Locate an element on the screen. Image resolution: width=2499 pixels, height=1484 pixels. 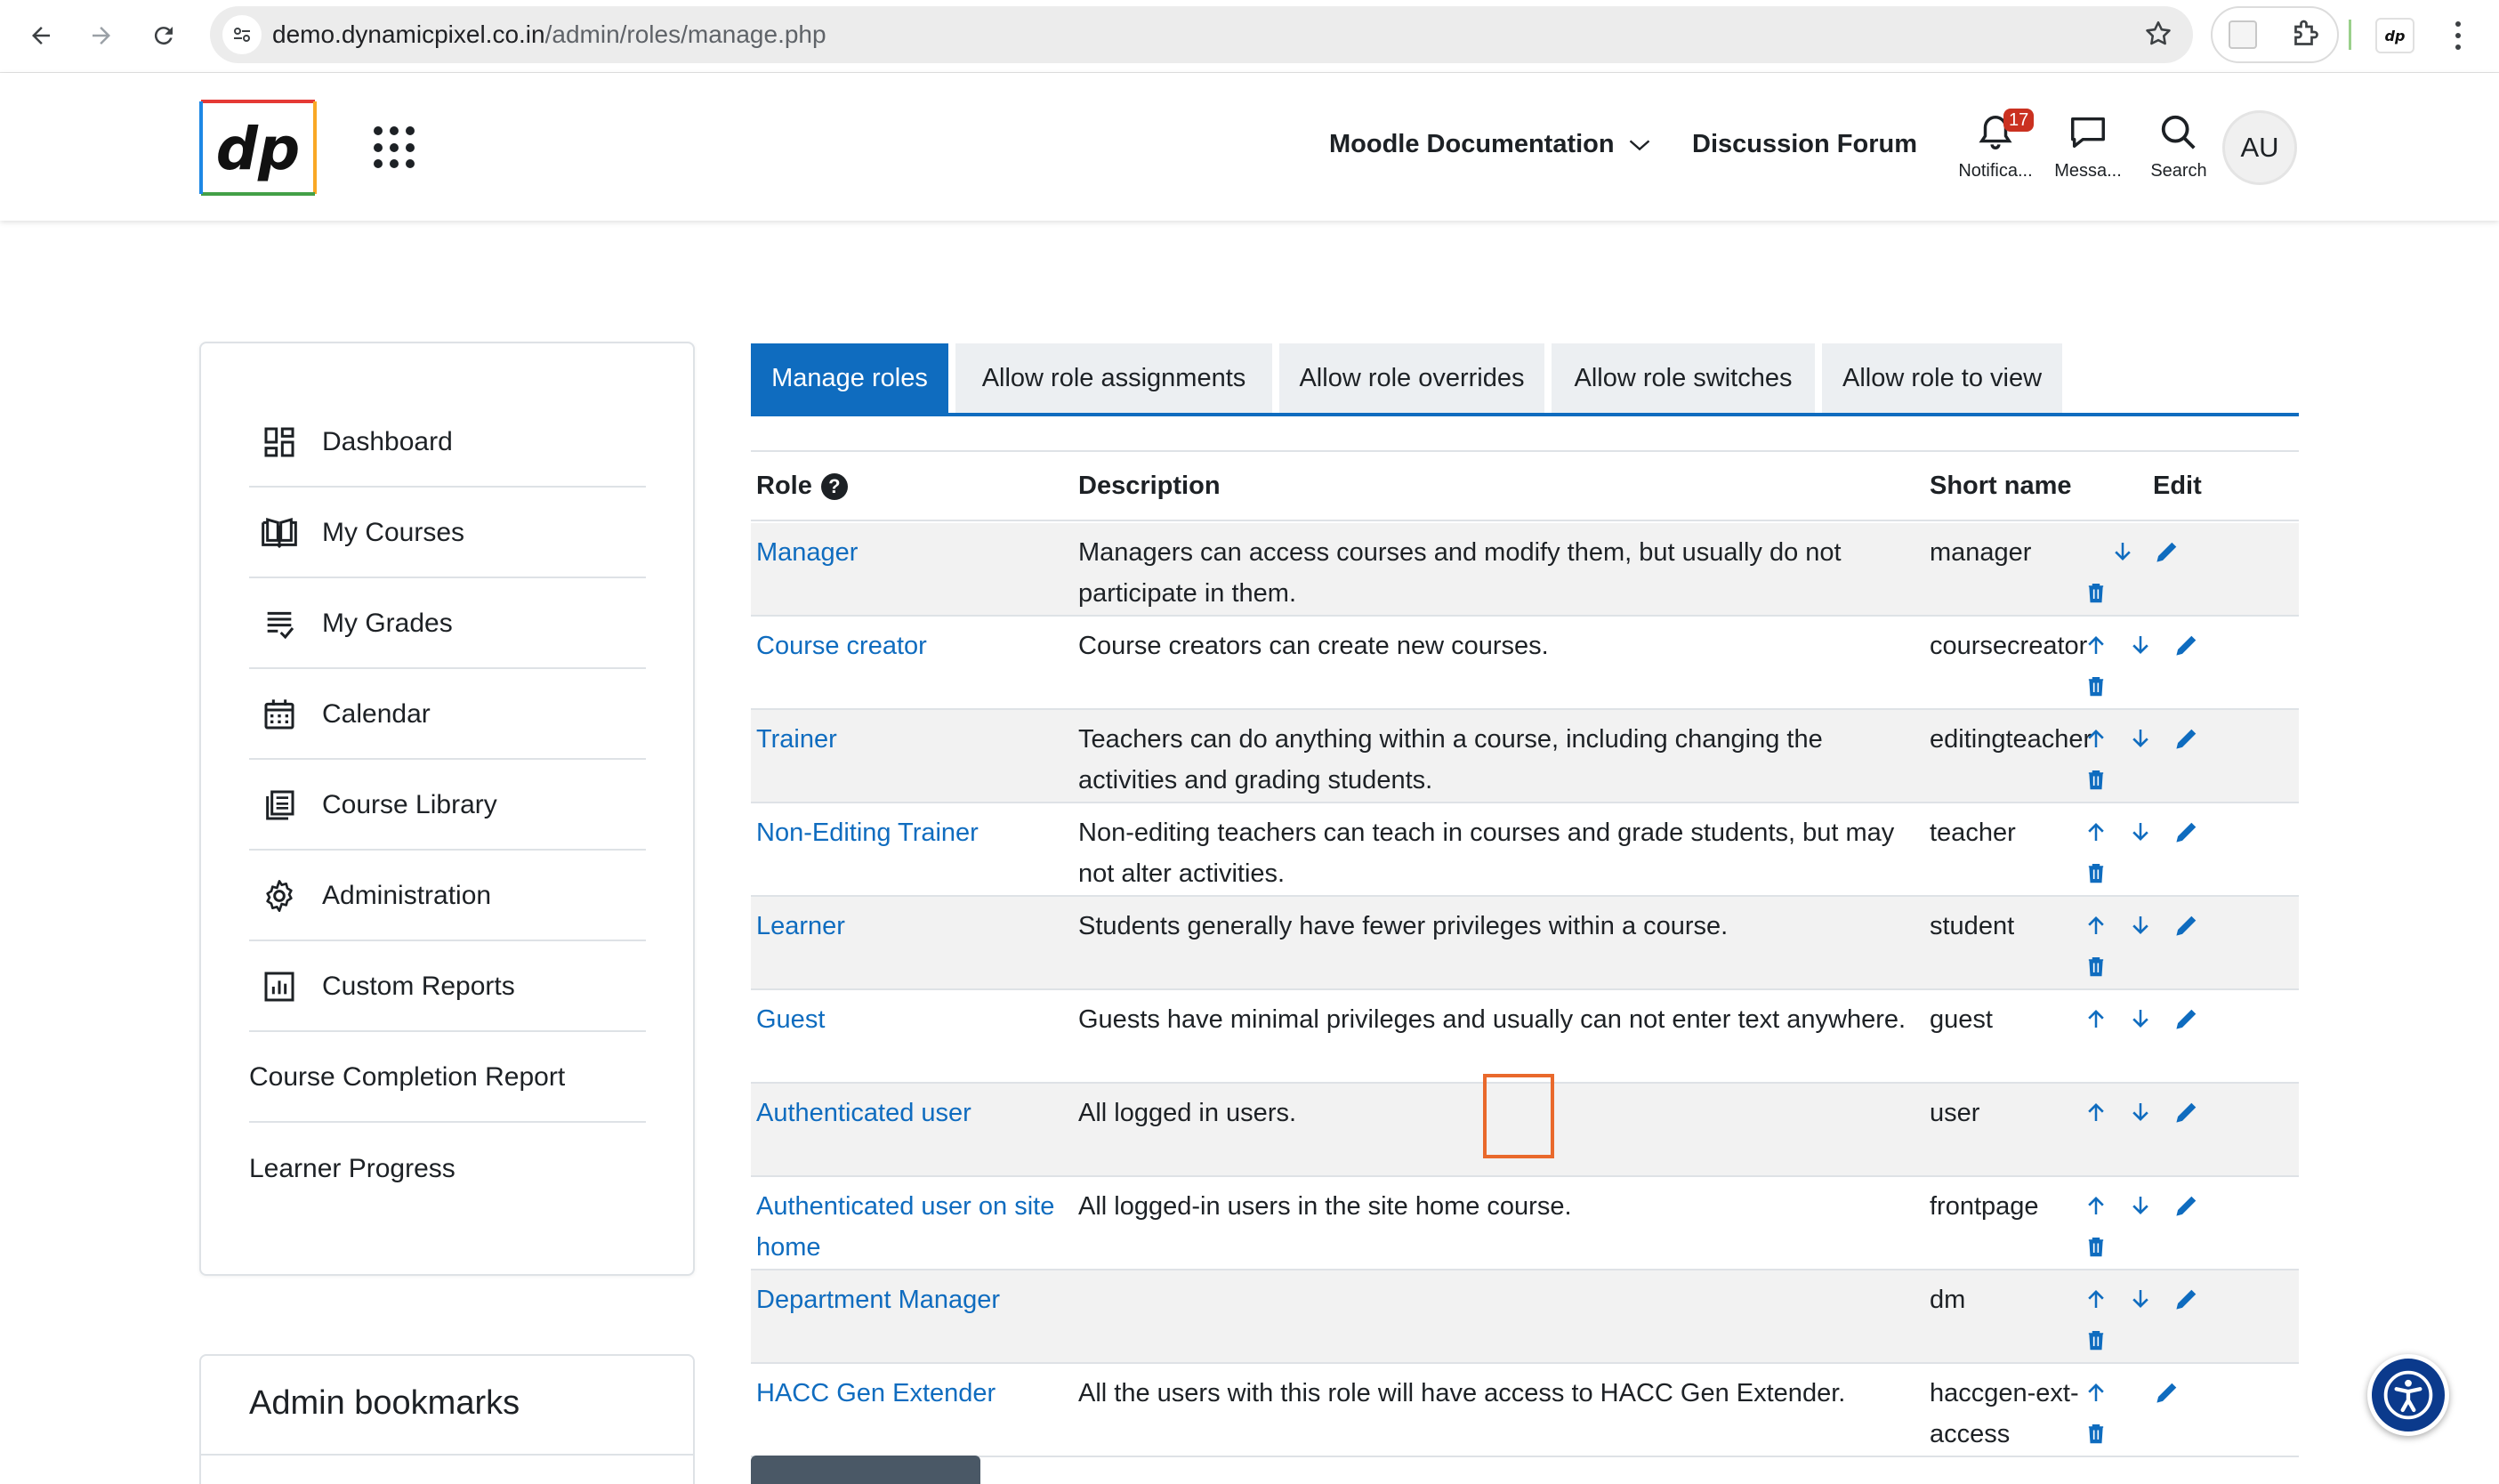
column-header-short-name: Short name is located at coordinates (2001, 486).